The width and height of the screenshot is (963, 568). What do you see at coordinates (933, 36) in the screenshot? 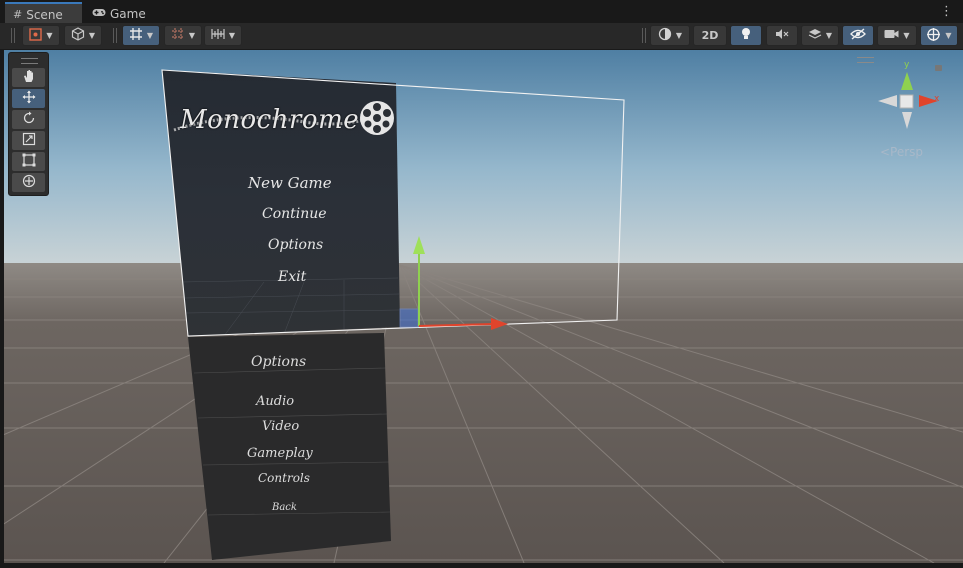
I see `gizmo-icon` at bounding box center [933, 36].